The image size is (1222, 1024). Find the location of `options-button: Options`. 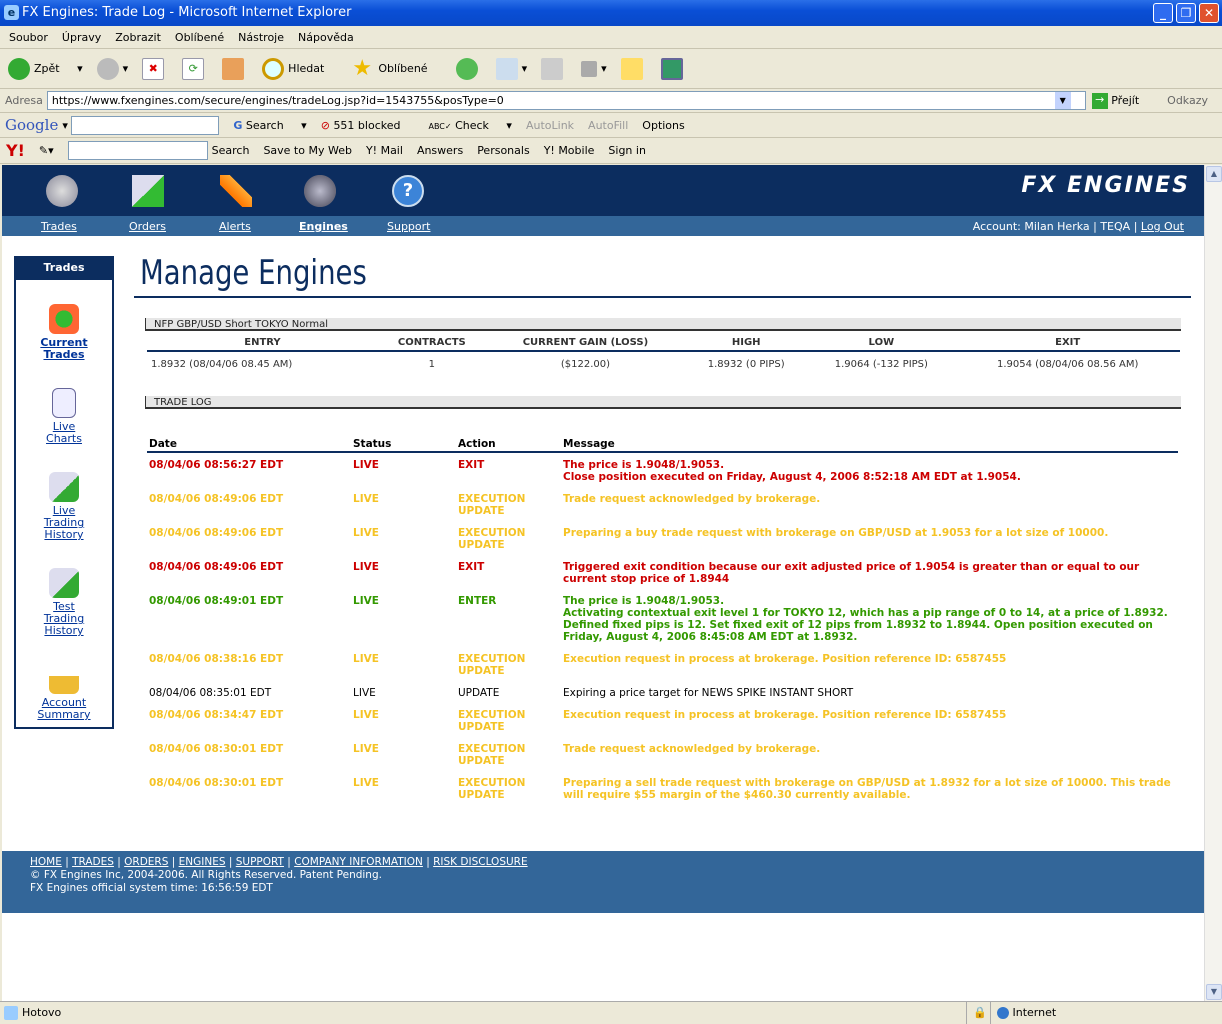

options-button: Options is located at coordinates (663, 125).